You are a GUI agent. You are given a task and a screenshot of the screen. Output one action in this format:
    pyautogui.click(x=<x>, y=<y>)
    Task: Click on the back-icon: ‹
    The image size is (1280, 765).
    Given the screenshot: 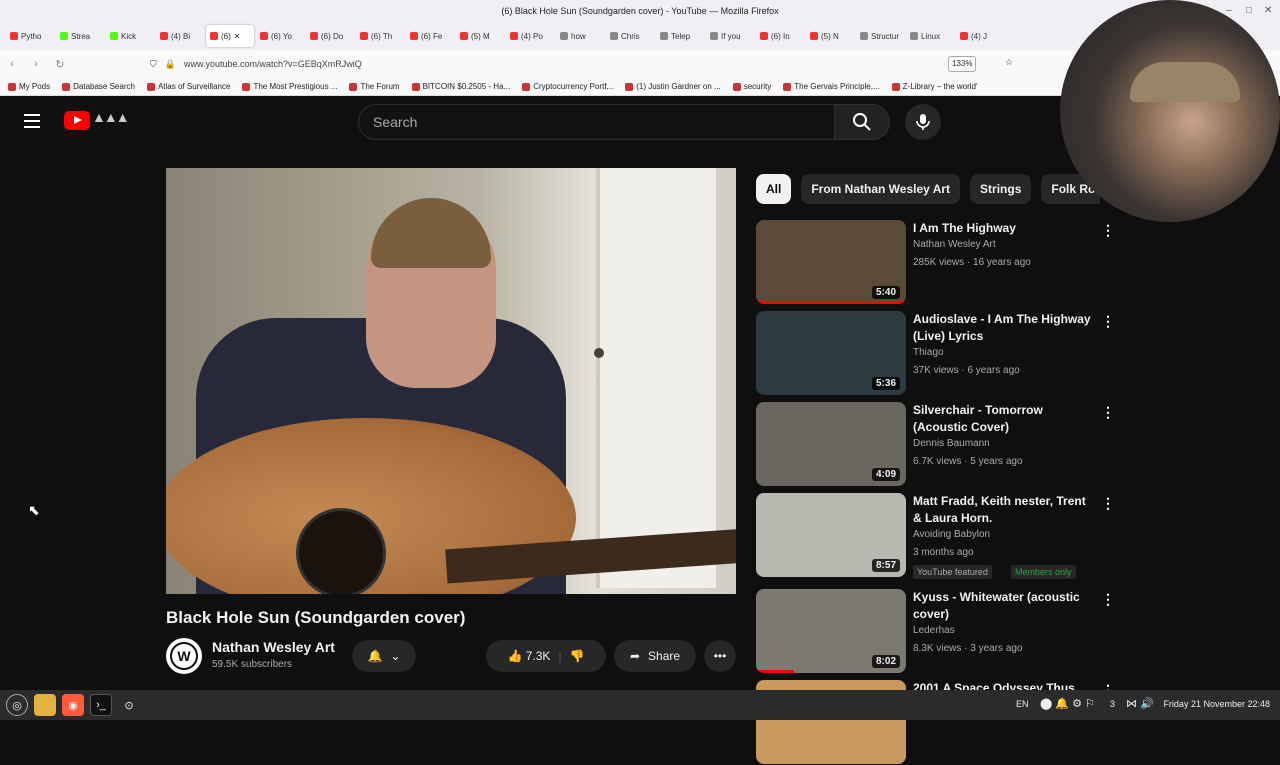 What is the action you would take?
    pyautogui.click(x=12, y=64)
    